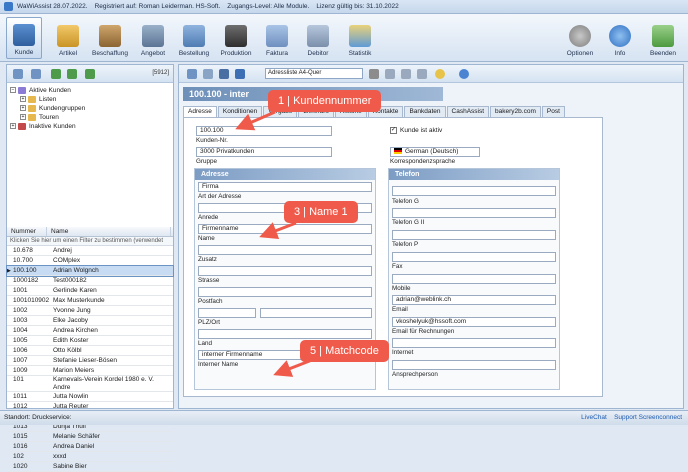 The image size is (688, 472). Describe the element at coordinates (90, 447) in the screenshot. I see `table-row: 1016 Andrea Daniel` at that location.